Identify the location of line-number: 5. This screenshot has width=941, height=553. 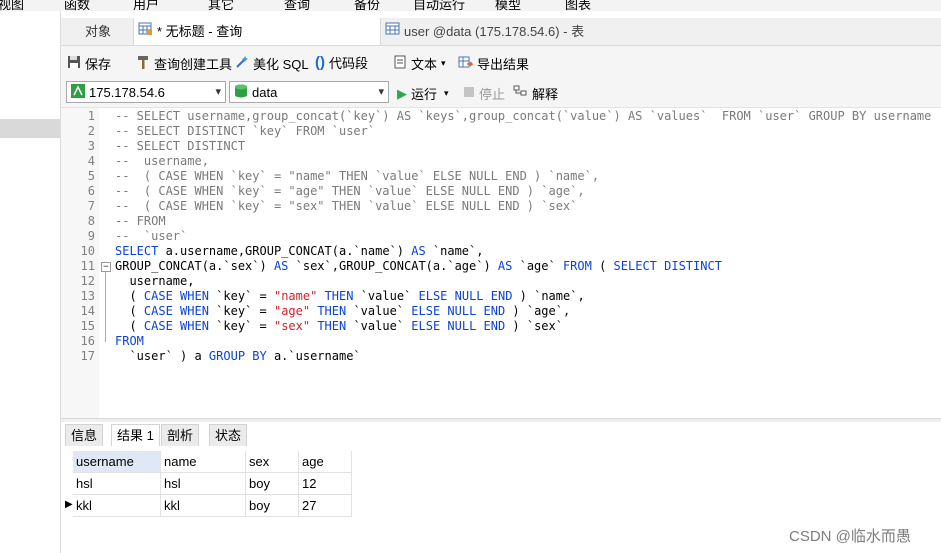
(91, 176).